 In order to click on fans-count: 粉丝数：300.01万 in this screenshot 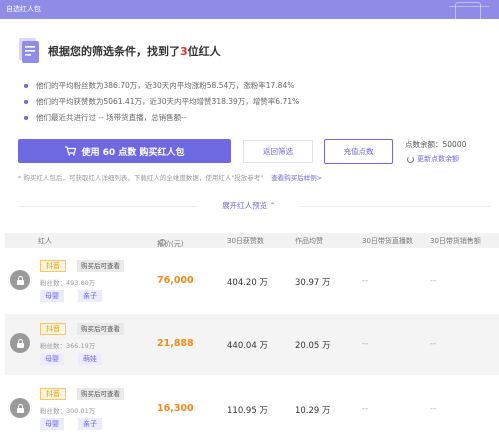, I will do `click(68, 411)`.